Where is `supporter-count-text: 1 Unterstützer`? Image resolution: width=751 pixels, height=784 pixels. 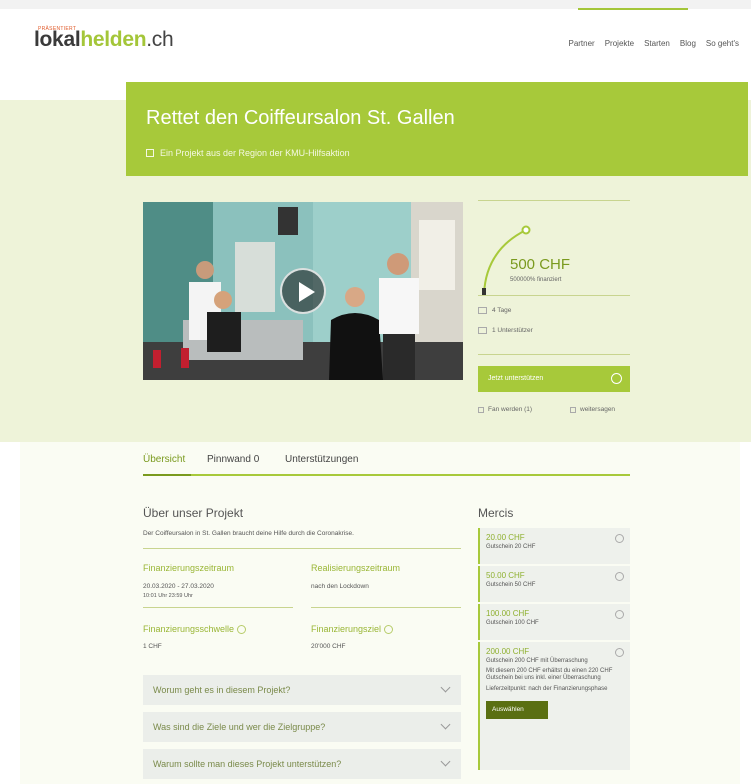 supporter-count-text: 1 Unterstützer is located at coordinates (512, 330).